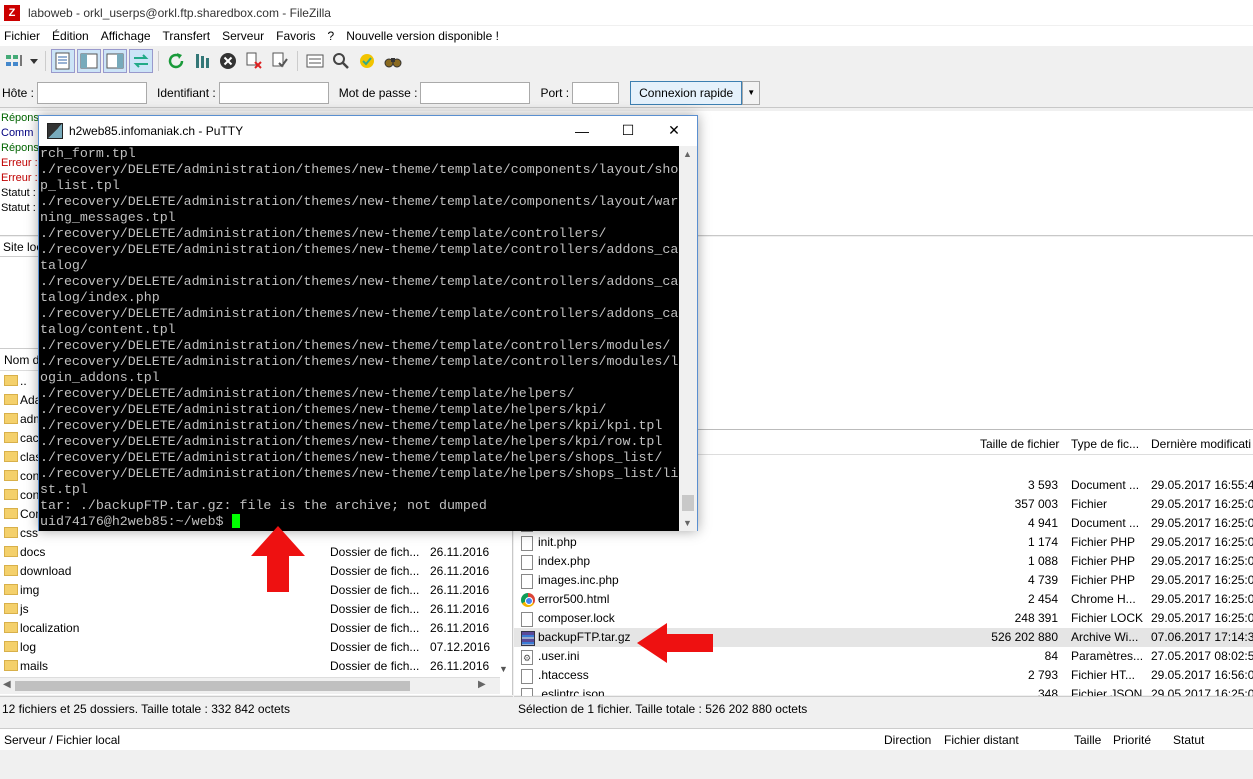 The width and height of the screenshot is (1253, 779). What do you see at coordinates (278, 559) in the screenshot?
I see `arrow-up-annotation` at bounding box center [278, 559].